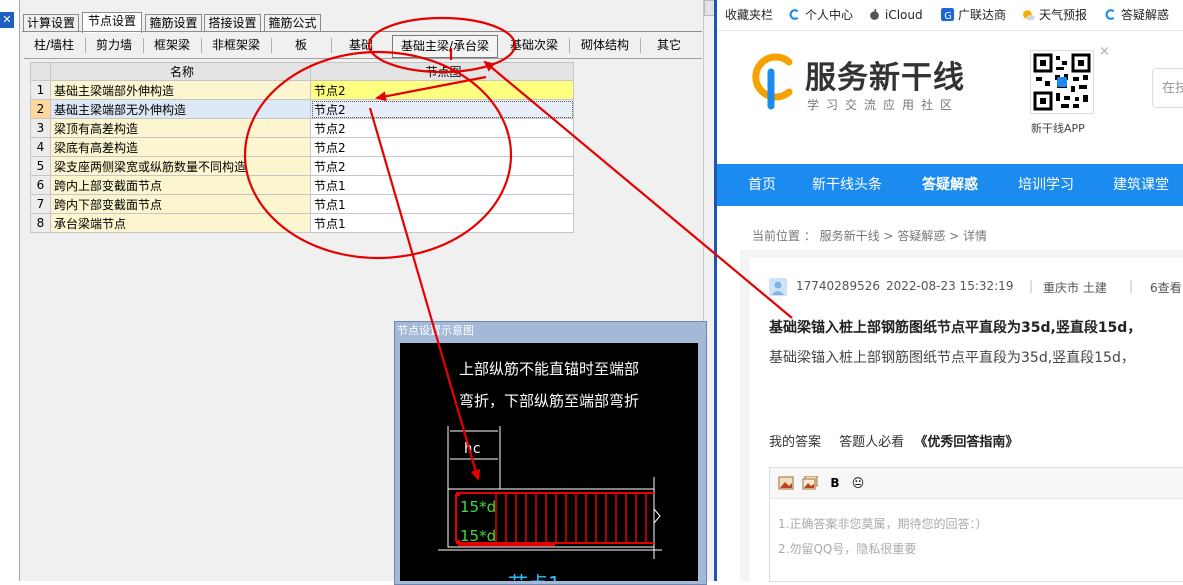  I want to click on tab-must-read: 答题人必看, so click(871, 442).